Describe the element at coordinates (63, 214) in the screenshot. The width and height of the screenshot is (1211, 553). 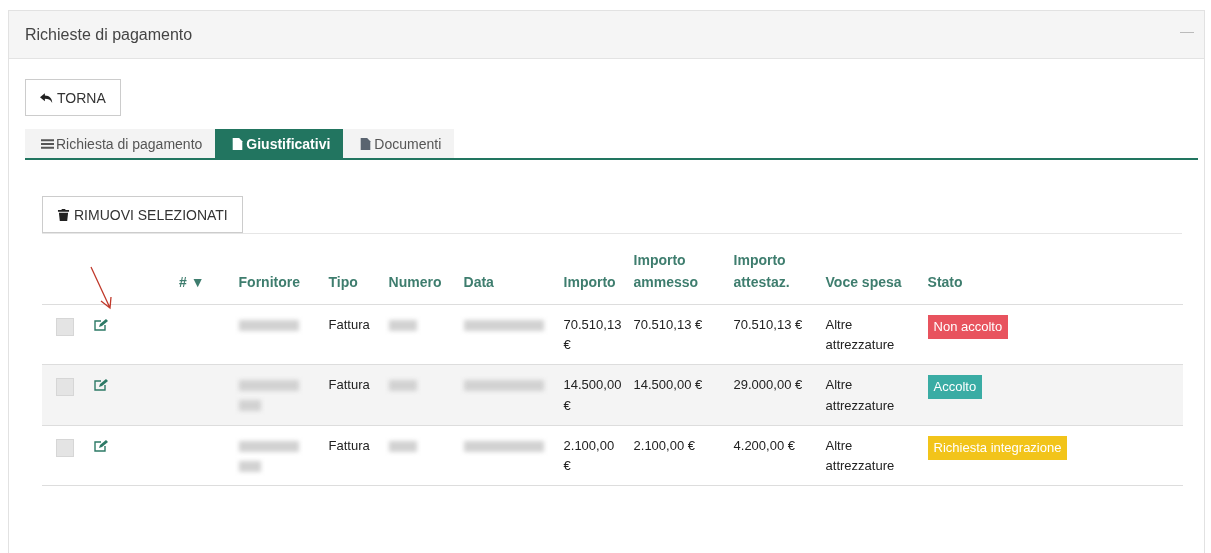
I see `trash-icon` at that location.